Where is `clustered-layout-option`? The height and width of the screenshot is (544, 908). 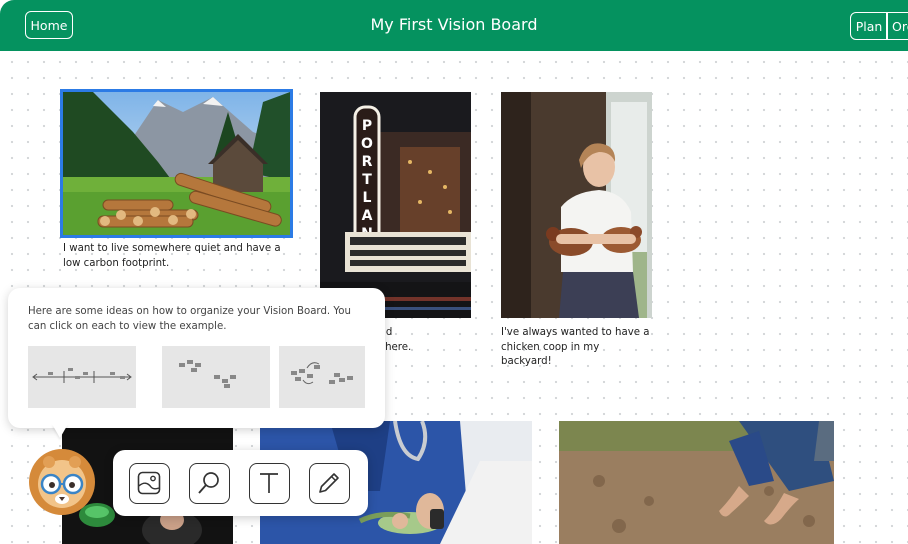 clustered-layout-option is located at coordinates (322, 377).